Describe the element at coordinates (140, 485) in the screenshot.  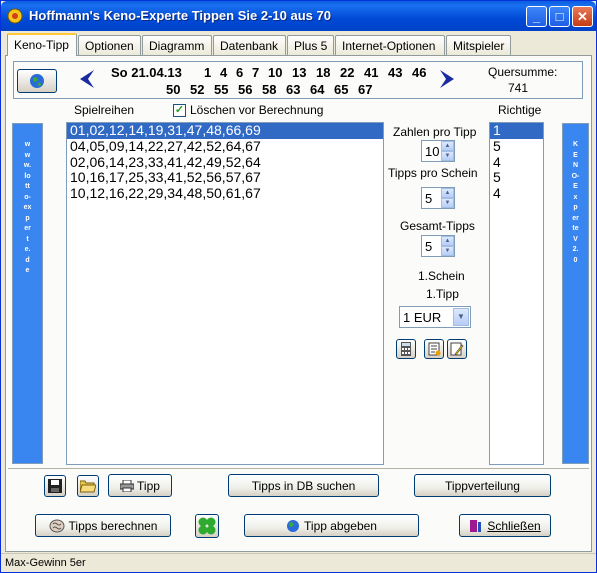
I see `tipp-print-button: Tipp` at that location.